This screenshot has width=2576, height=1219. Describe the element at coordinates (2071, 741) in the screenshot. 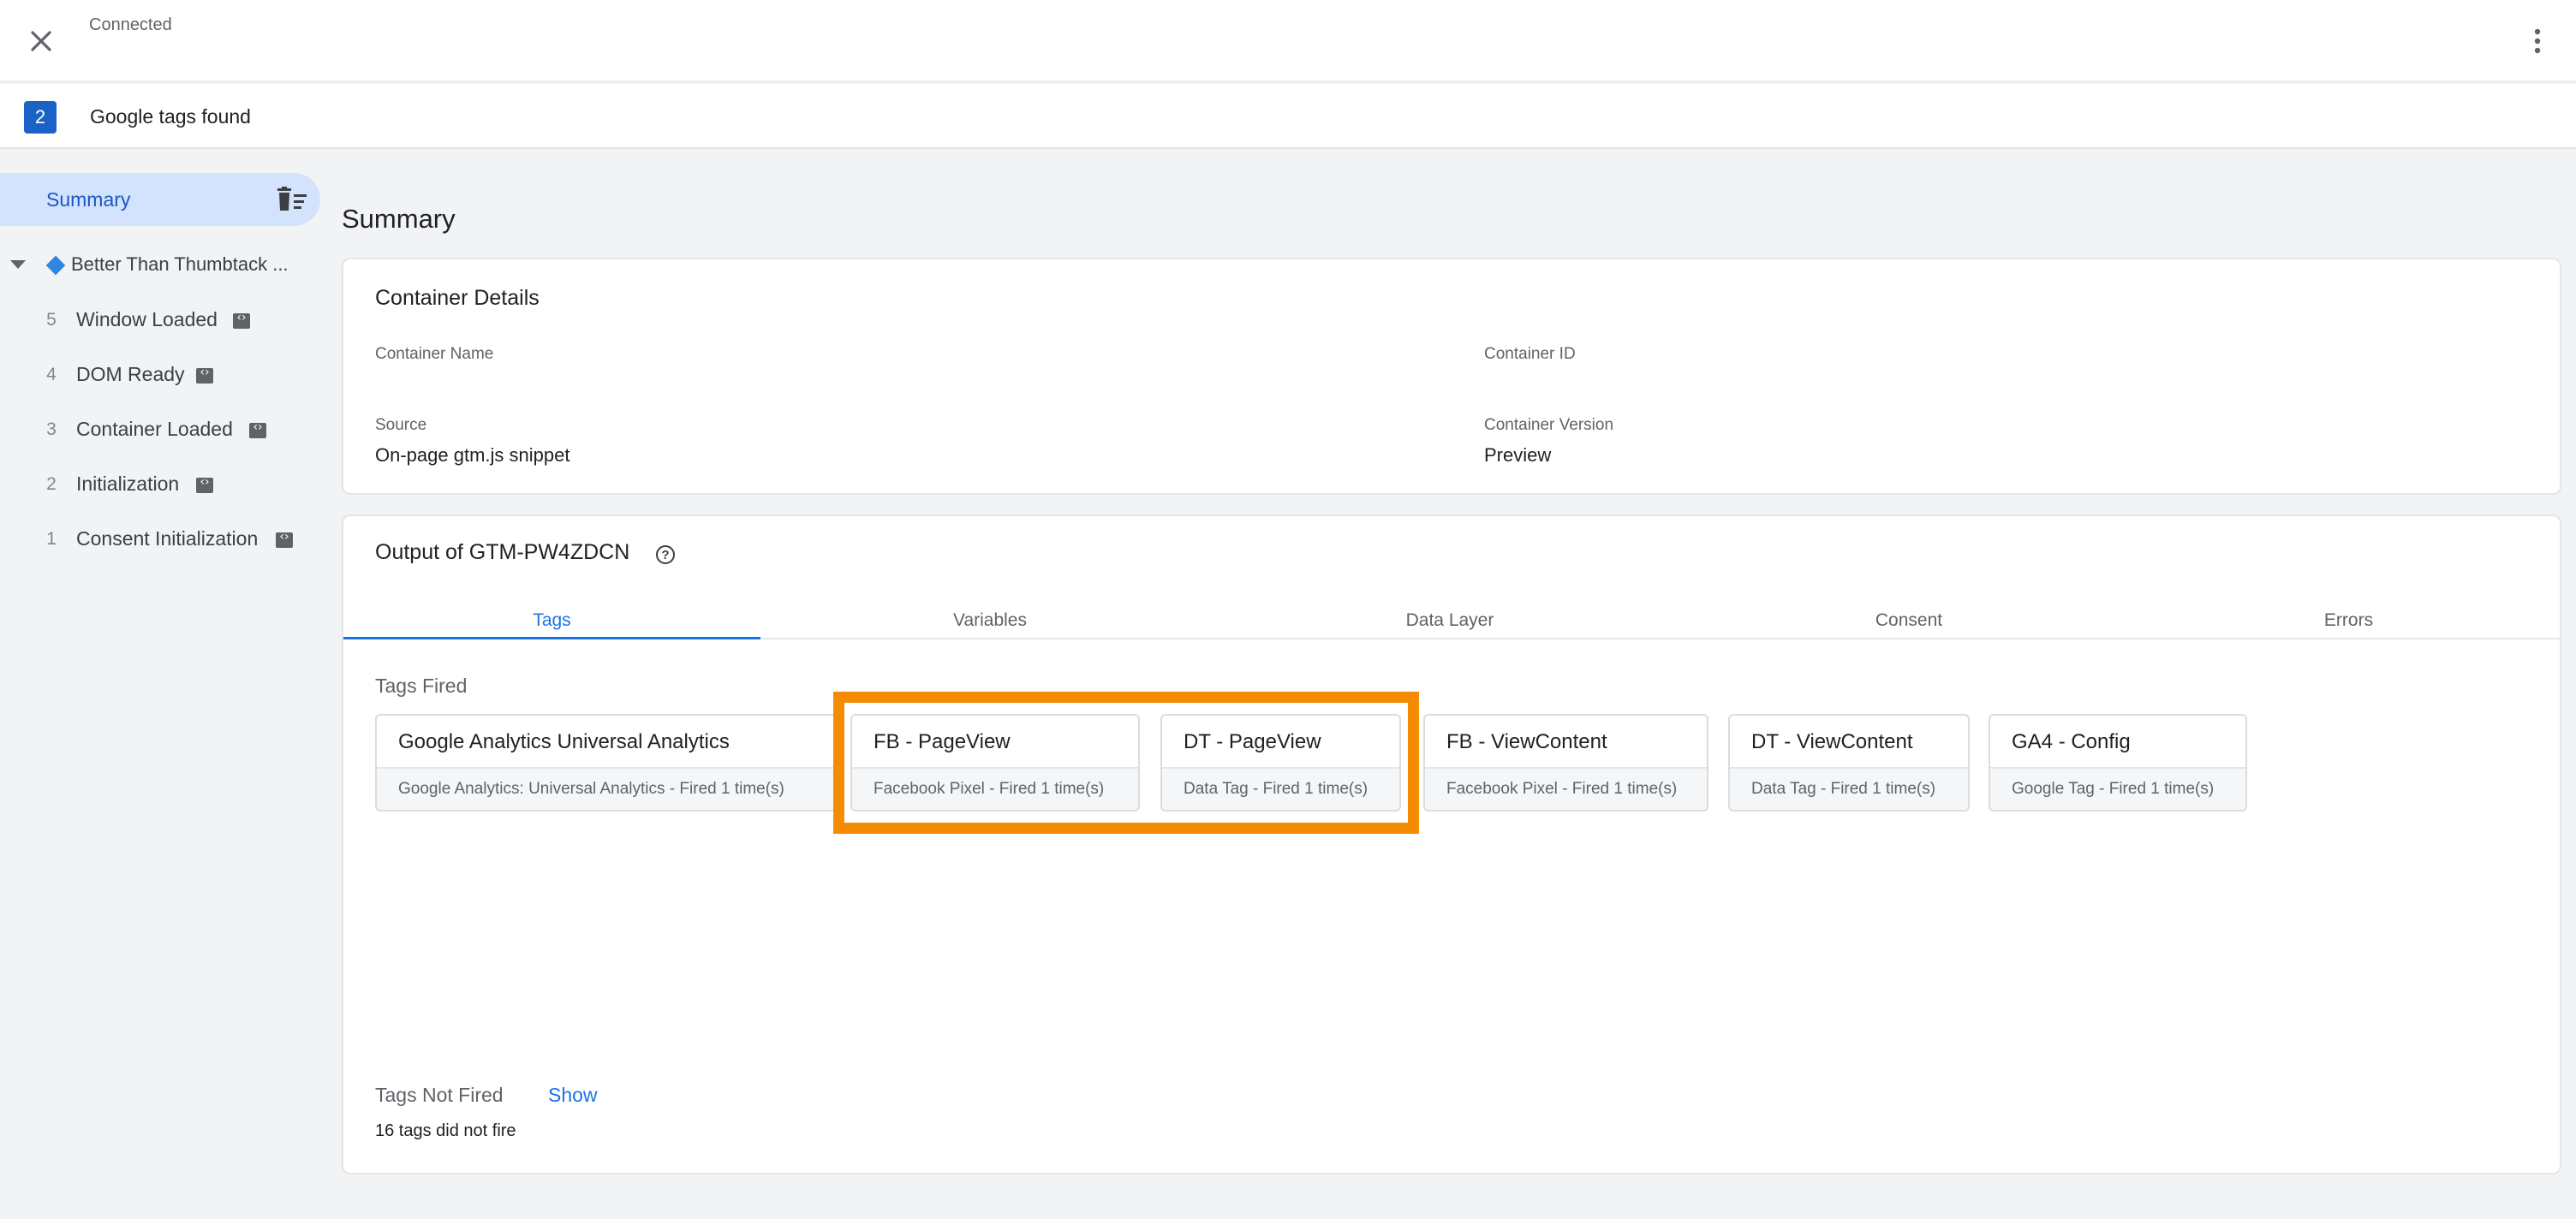

I see `tag-name: GA4 - Config` at that location.